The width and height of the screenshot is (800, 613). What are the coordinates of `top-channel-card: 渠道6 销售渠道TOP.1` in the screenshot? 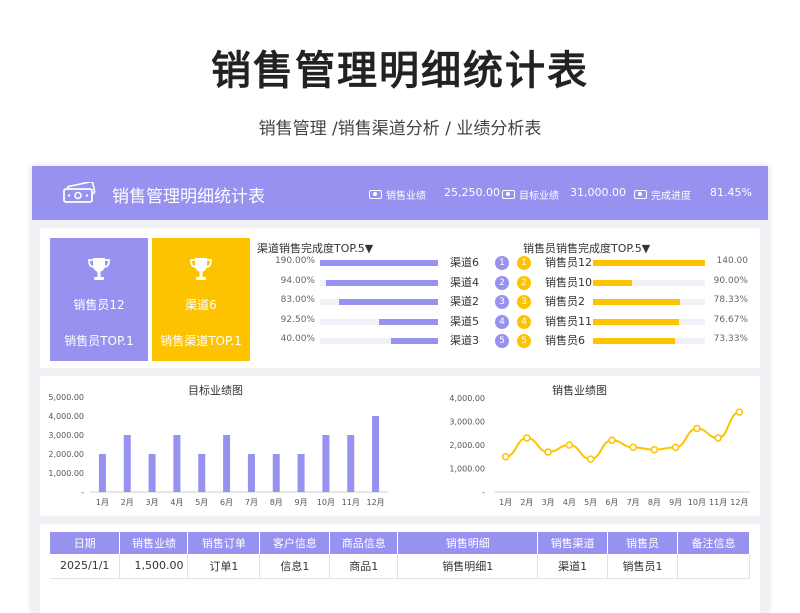 It's located at (201, 299).